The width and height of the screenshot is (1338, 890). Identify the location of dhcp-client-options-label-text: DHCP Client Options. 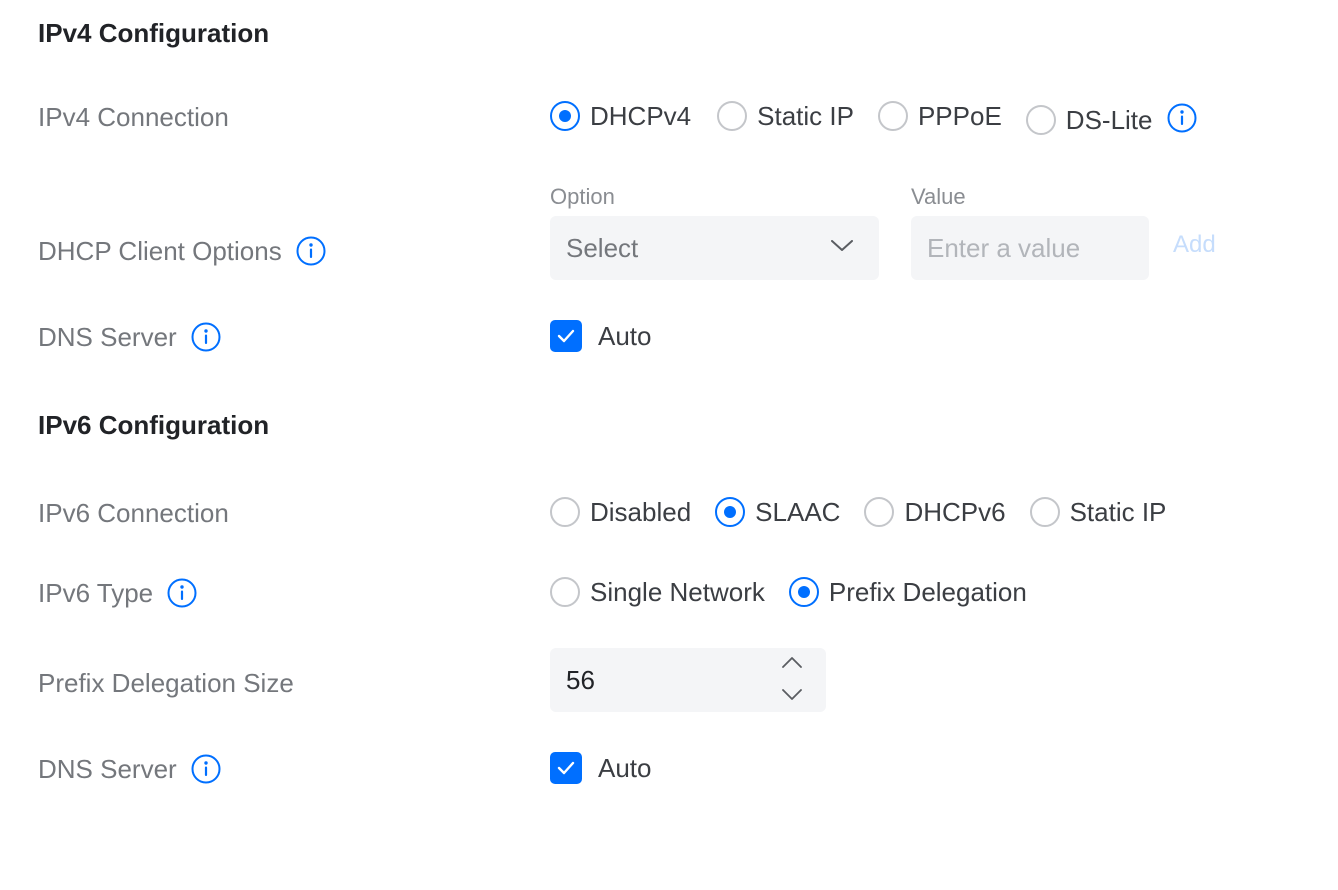
(160, 251).